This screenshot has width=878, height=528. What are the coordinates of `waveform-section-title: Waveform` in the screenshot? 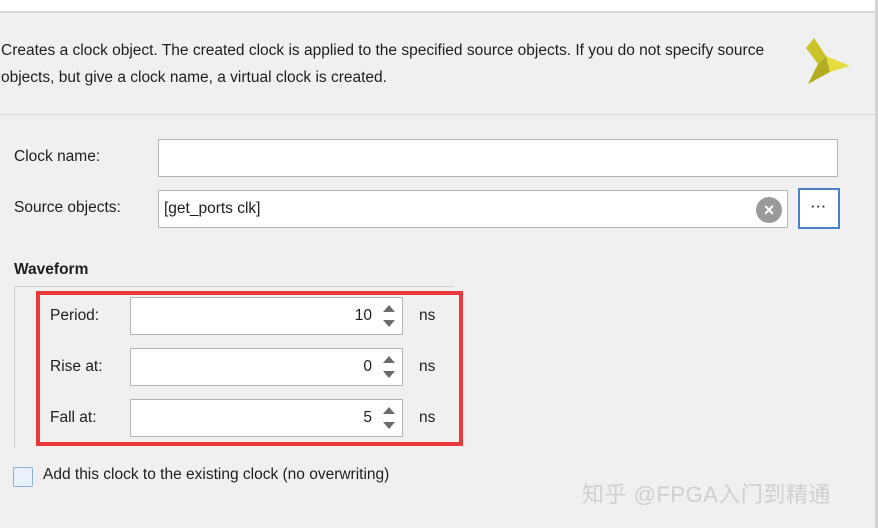 It's located at (51, 269).